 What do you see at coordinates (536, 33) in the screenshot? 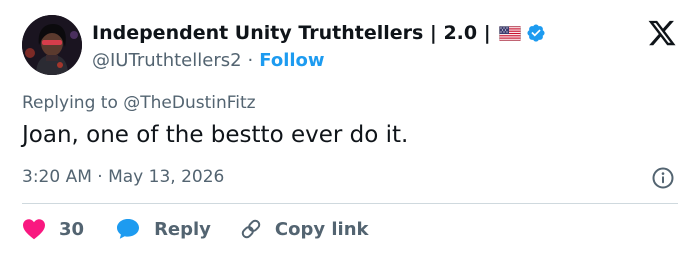
I see `verified-badge-icon` at bounding box center [536, 33].